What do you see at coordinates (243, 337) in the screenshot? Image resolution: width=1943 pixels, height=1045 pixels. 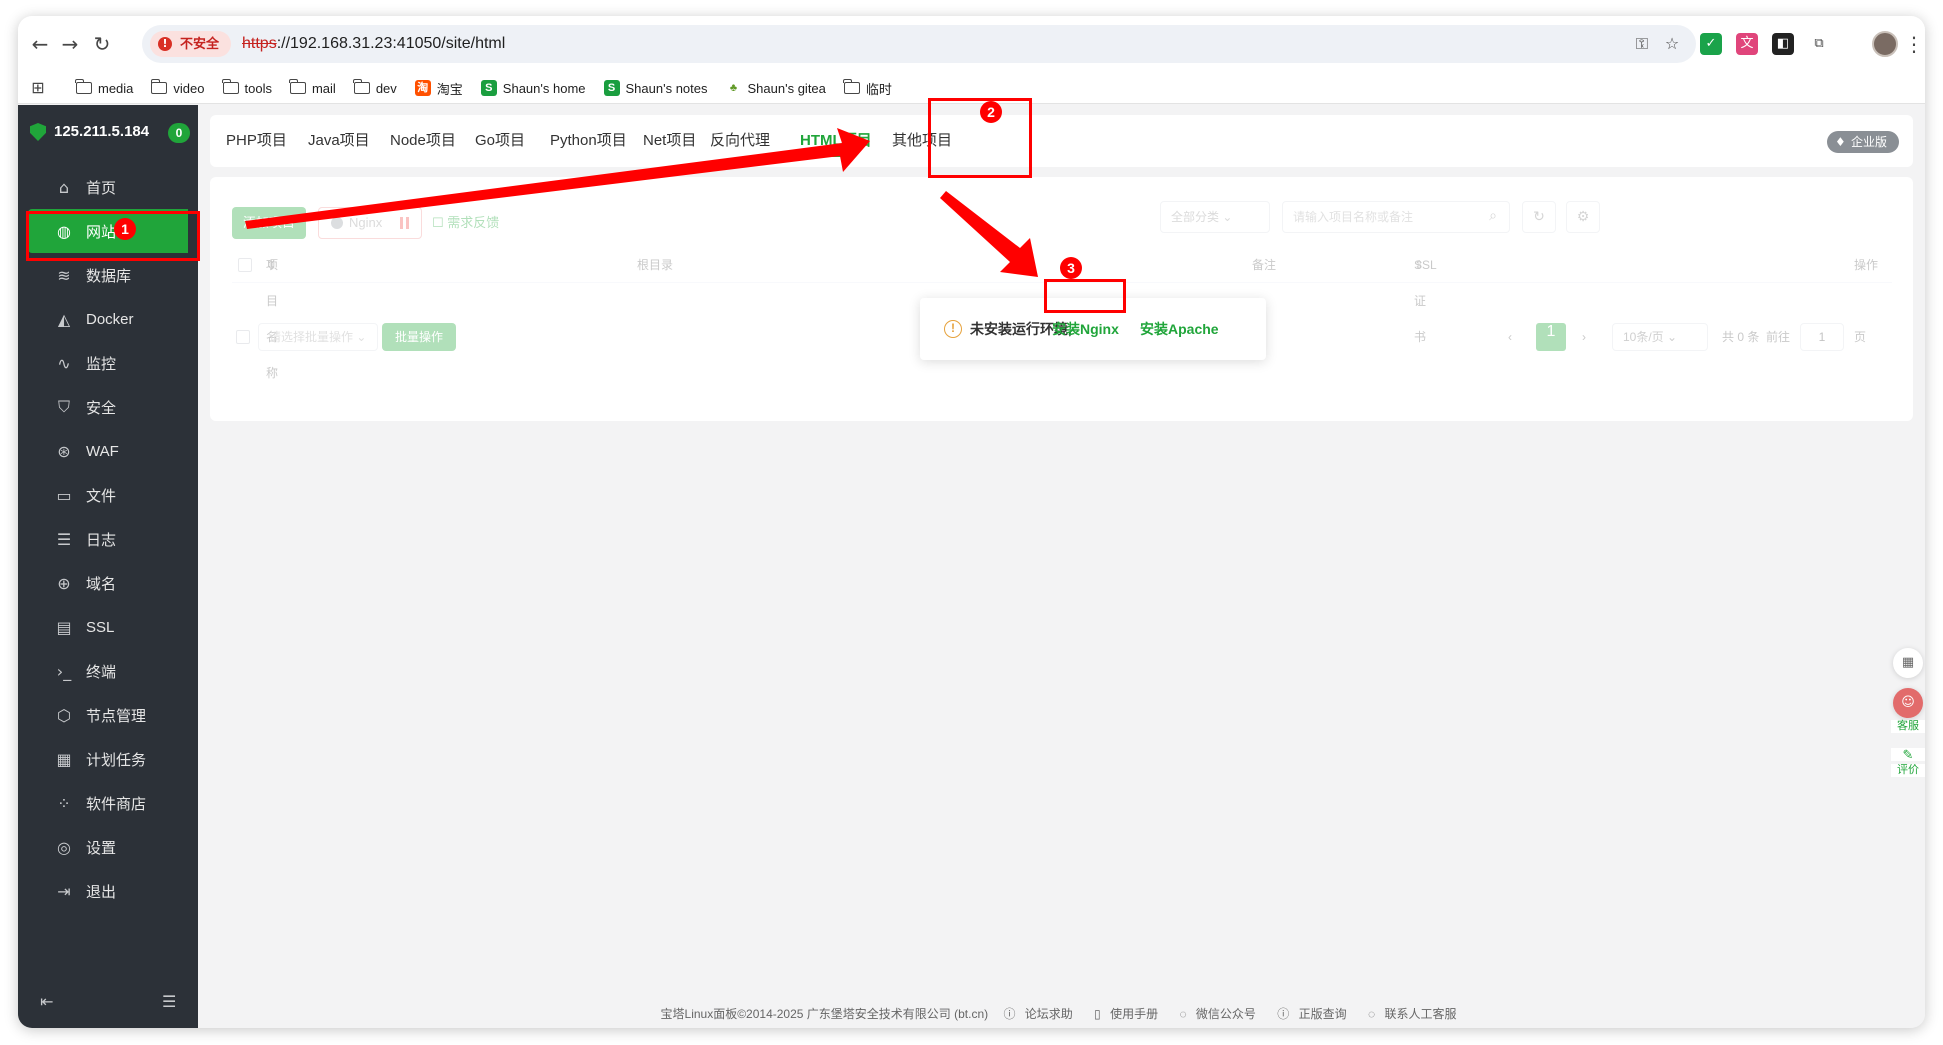 I see `batch-checkbox` at bounding box center [243, 337].